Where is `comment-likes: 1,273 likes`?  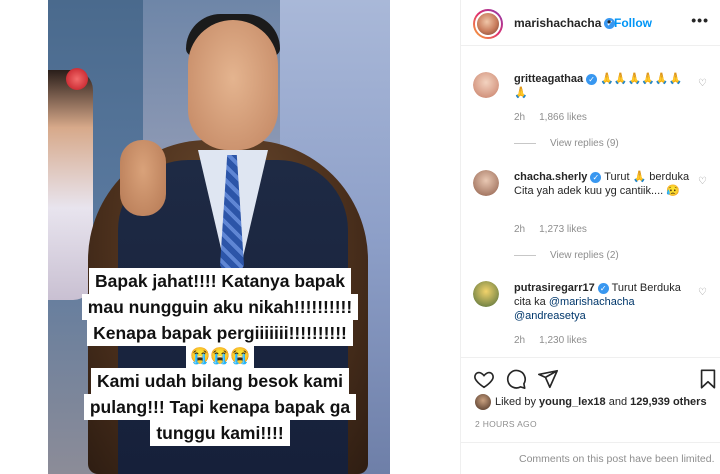 comment-likes: 1,273 likes is located at coordinates (563, 229).